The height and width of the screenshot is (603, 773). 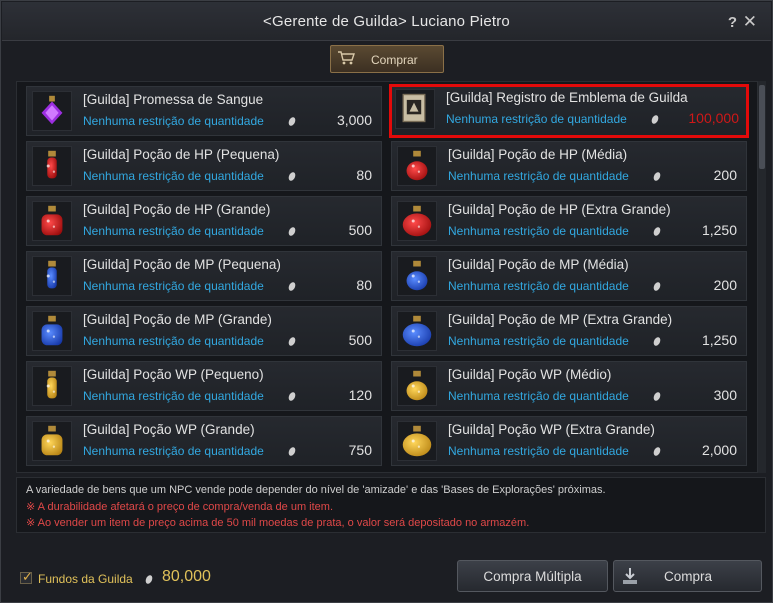 What do you see at coordinates (538, 154) in the screenshot?
I see `item-name: [Guilda] Poção de HP (Média)` at bounding box center [538, 154].